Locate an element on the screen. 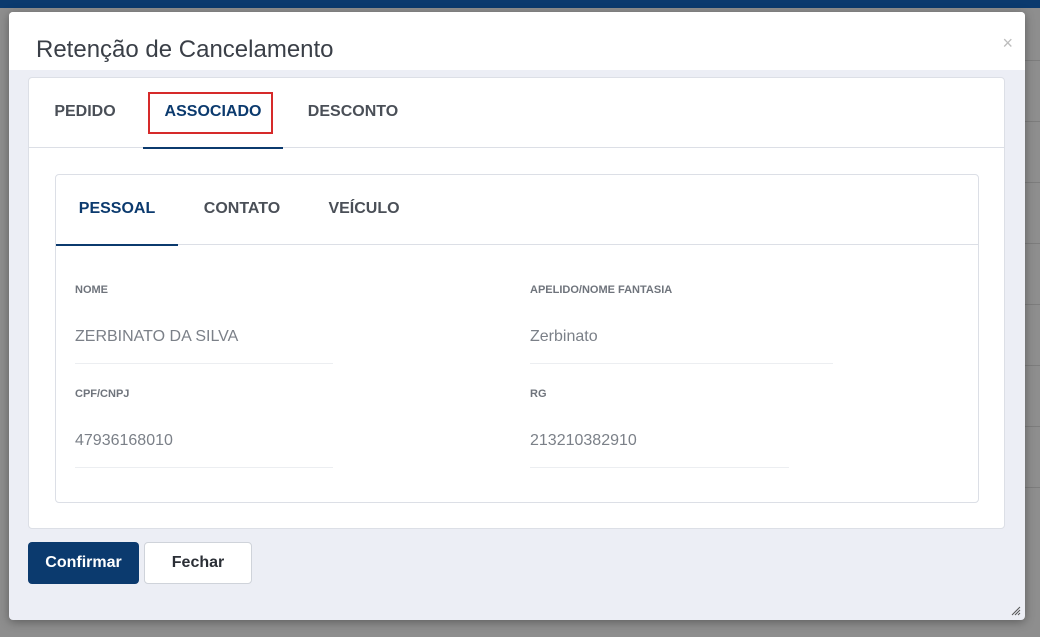 The image size is (1040, 637). rg-label: RG is located at coordinates (538, 394).